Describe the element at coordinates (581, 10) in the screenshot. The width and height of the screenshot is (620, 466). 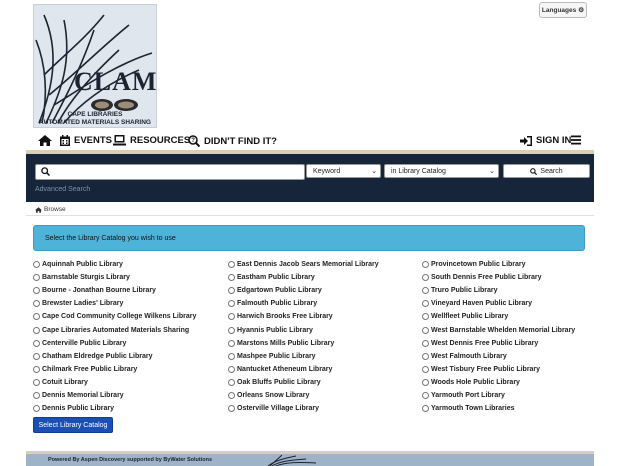
I see `gear-icon: ⚙` at that location.